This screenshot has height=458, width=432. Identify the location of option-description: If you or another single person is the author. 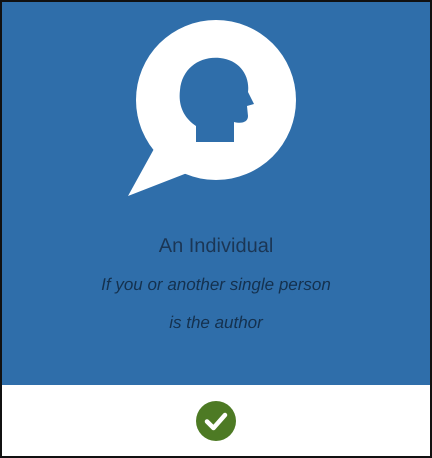
(216, 304).